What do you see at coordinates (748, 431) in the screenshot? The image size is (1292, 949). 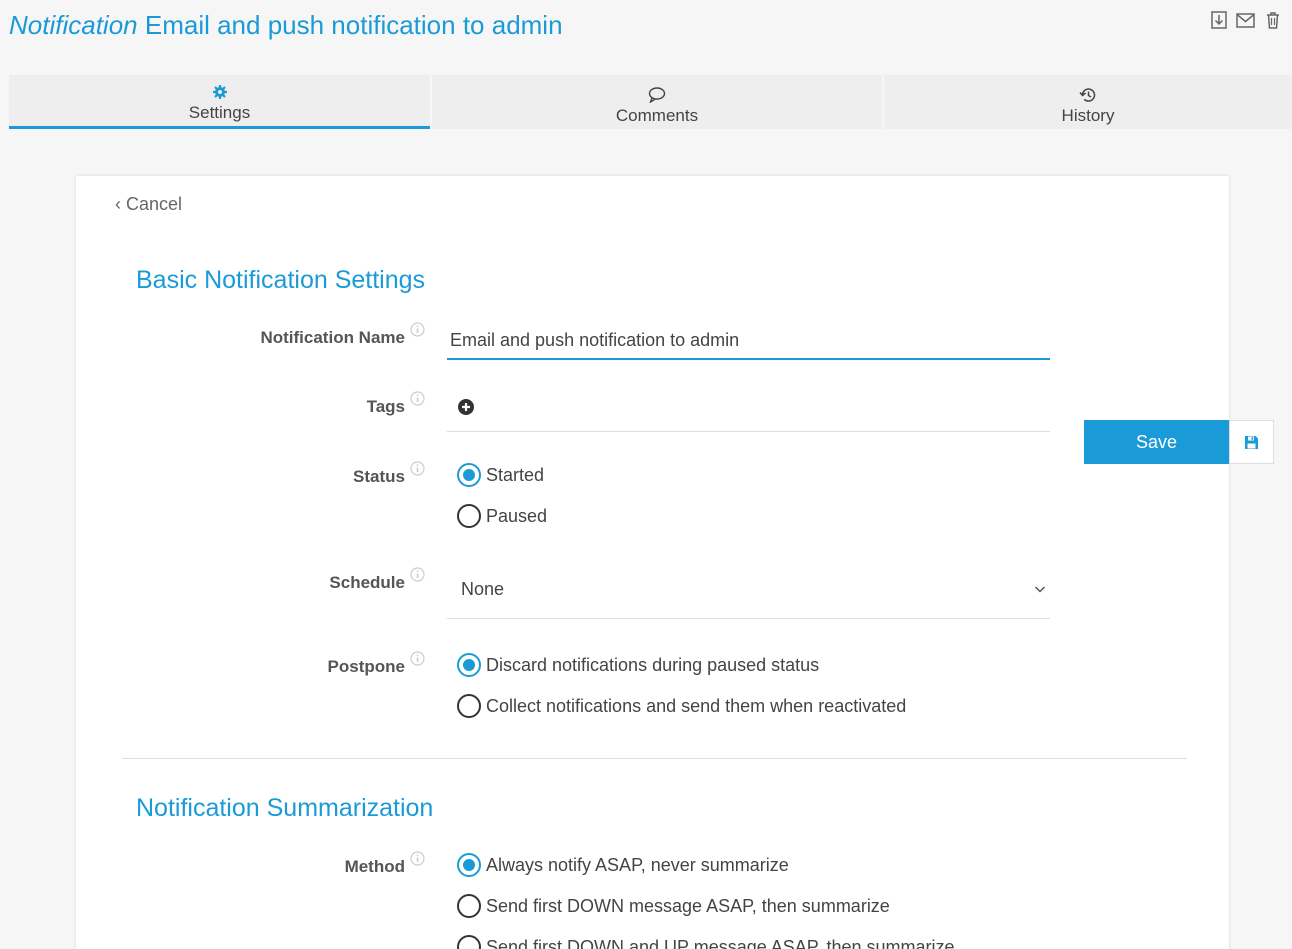 I see `tags-field` at bounding box center [748, 431].